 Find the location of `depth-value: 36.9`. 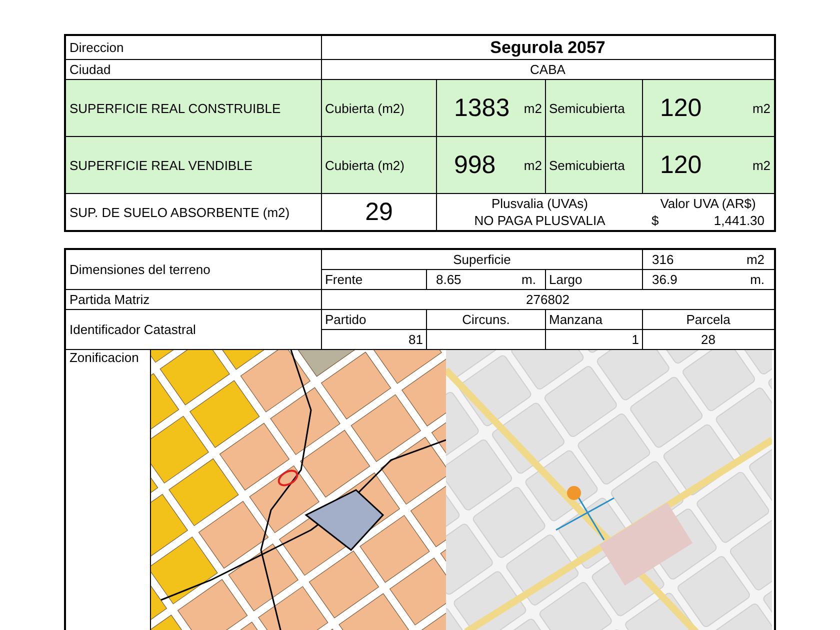

depth-value: 36.9 is located at coordinates (665, 279).